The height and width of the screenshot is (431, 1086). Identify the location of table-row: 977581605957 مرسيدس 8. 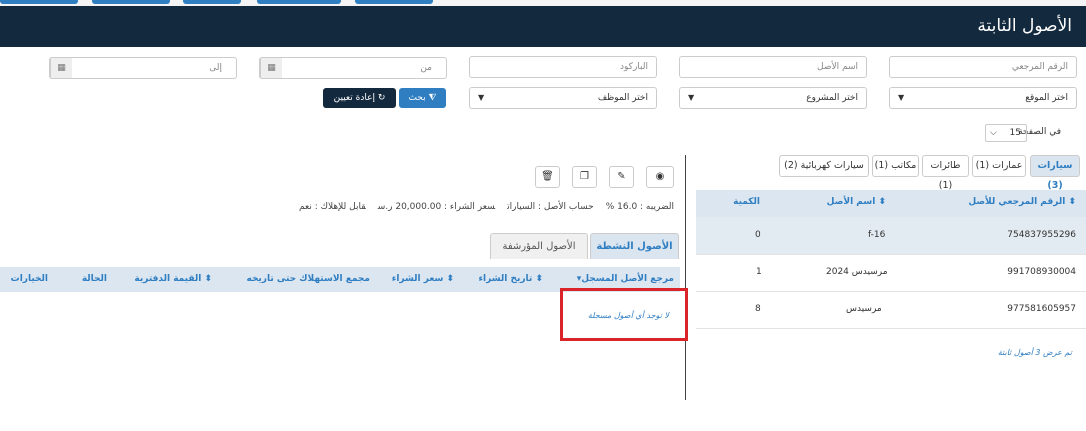
(891, 310).